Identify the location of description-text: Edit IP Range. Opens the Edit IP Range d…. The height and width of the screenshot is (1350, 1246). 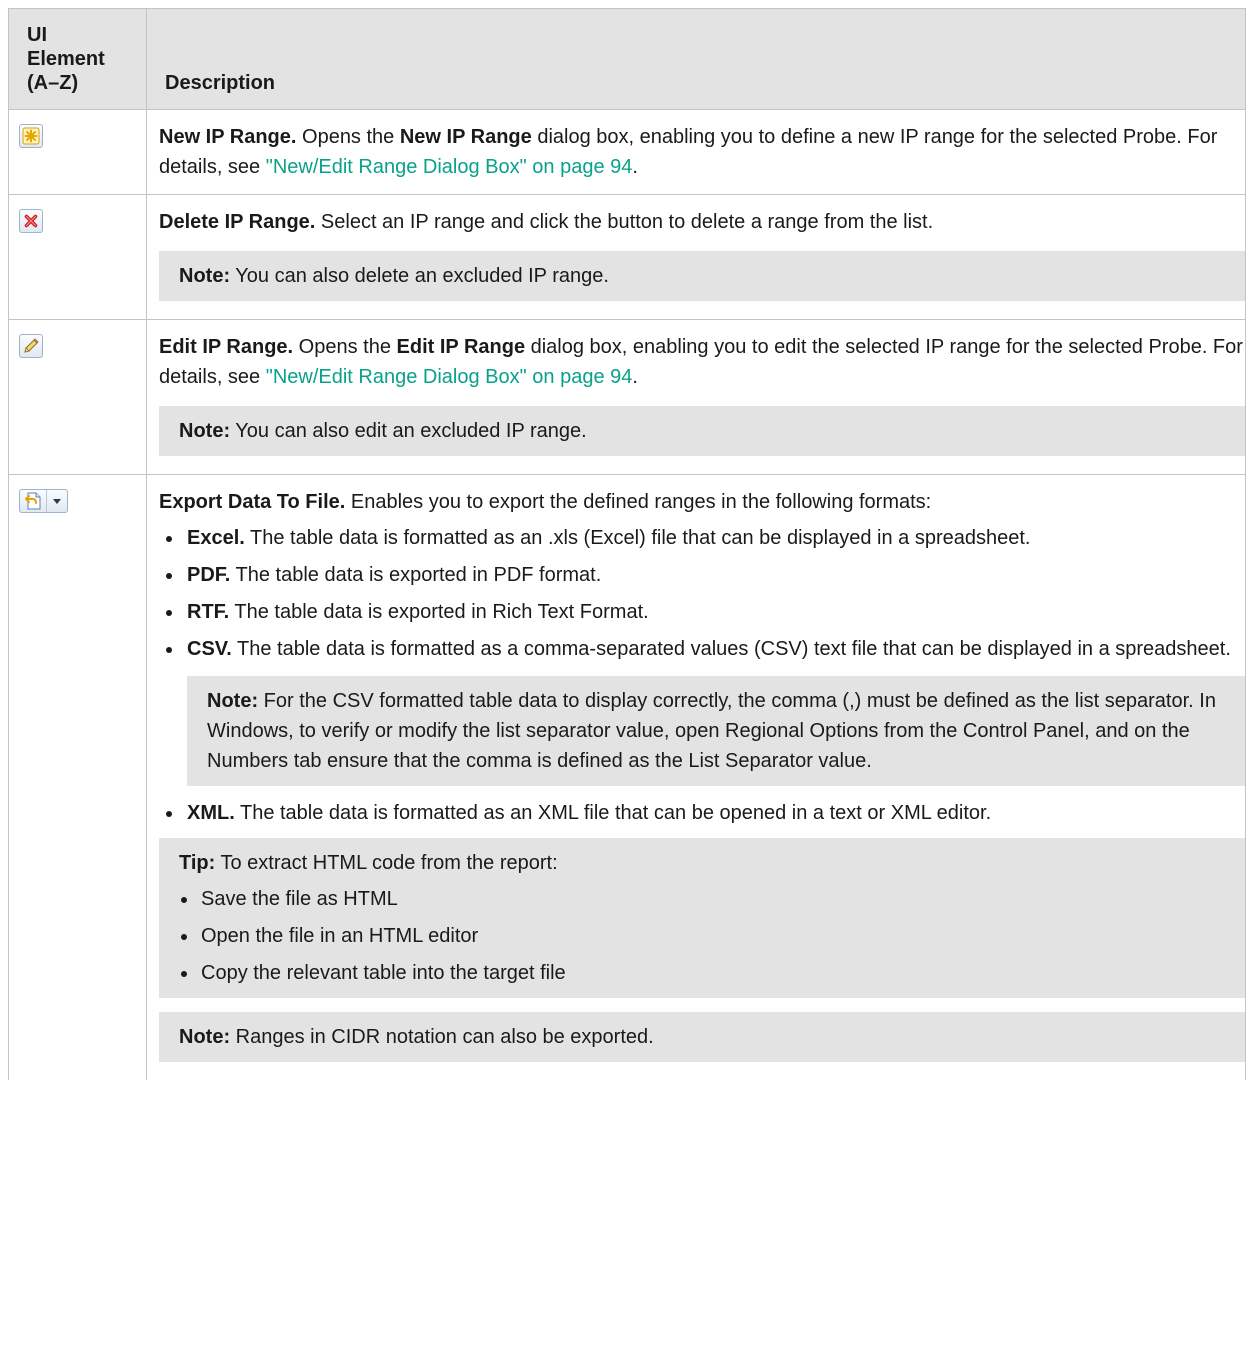
(702, 362).